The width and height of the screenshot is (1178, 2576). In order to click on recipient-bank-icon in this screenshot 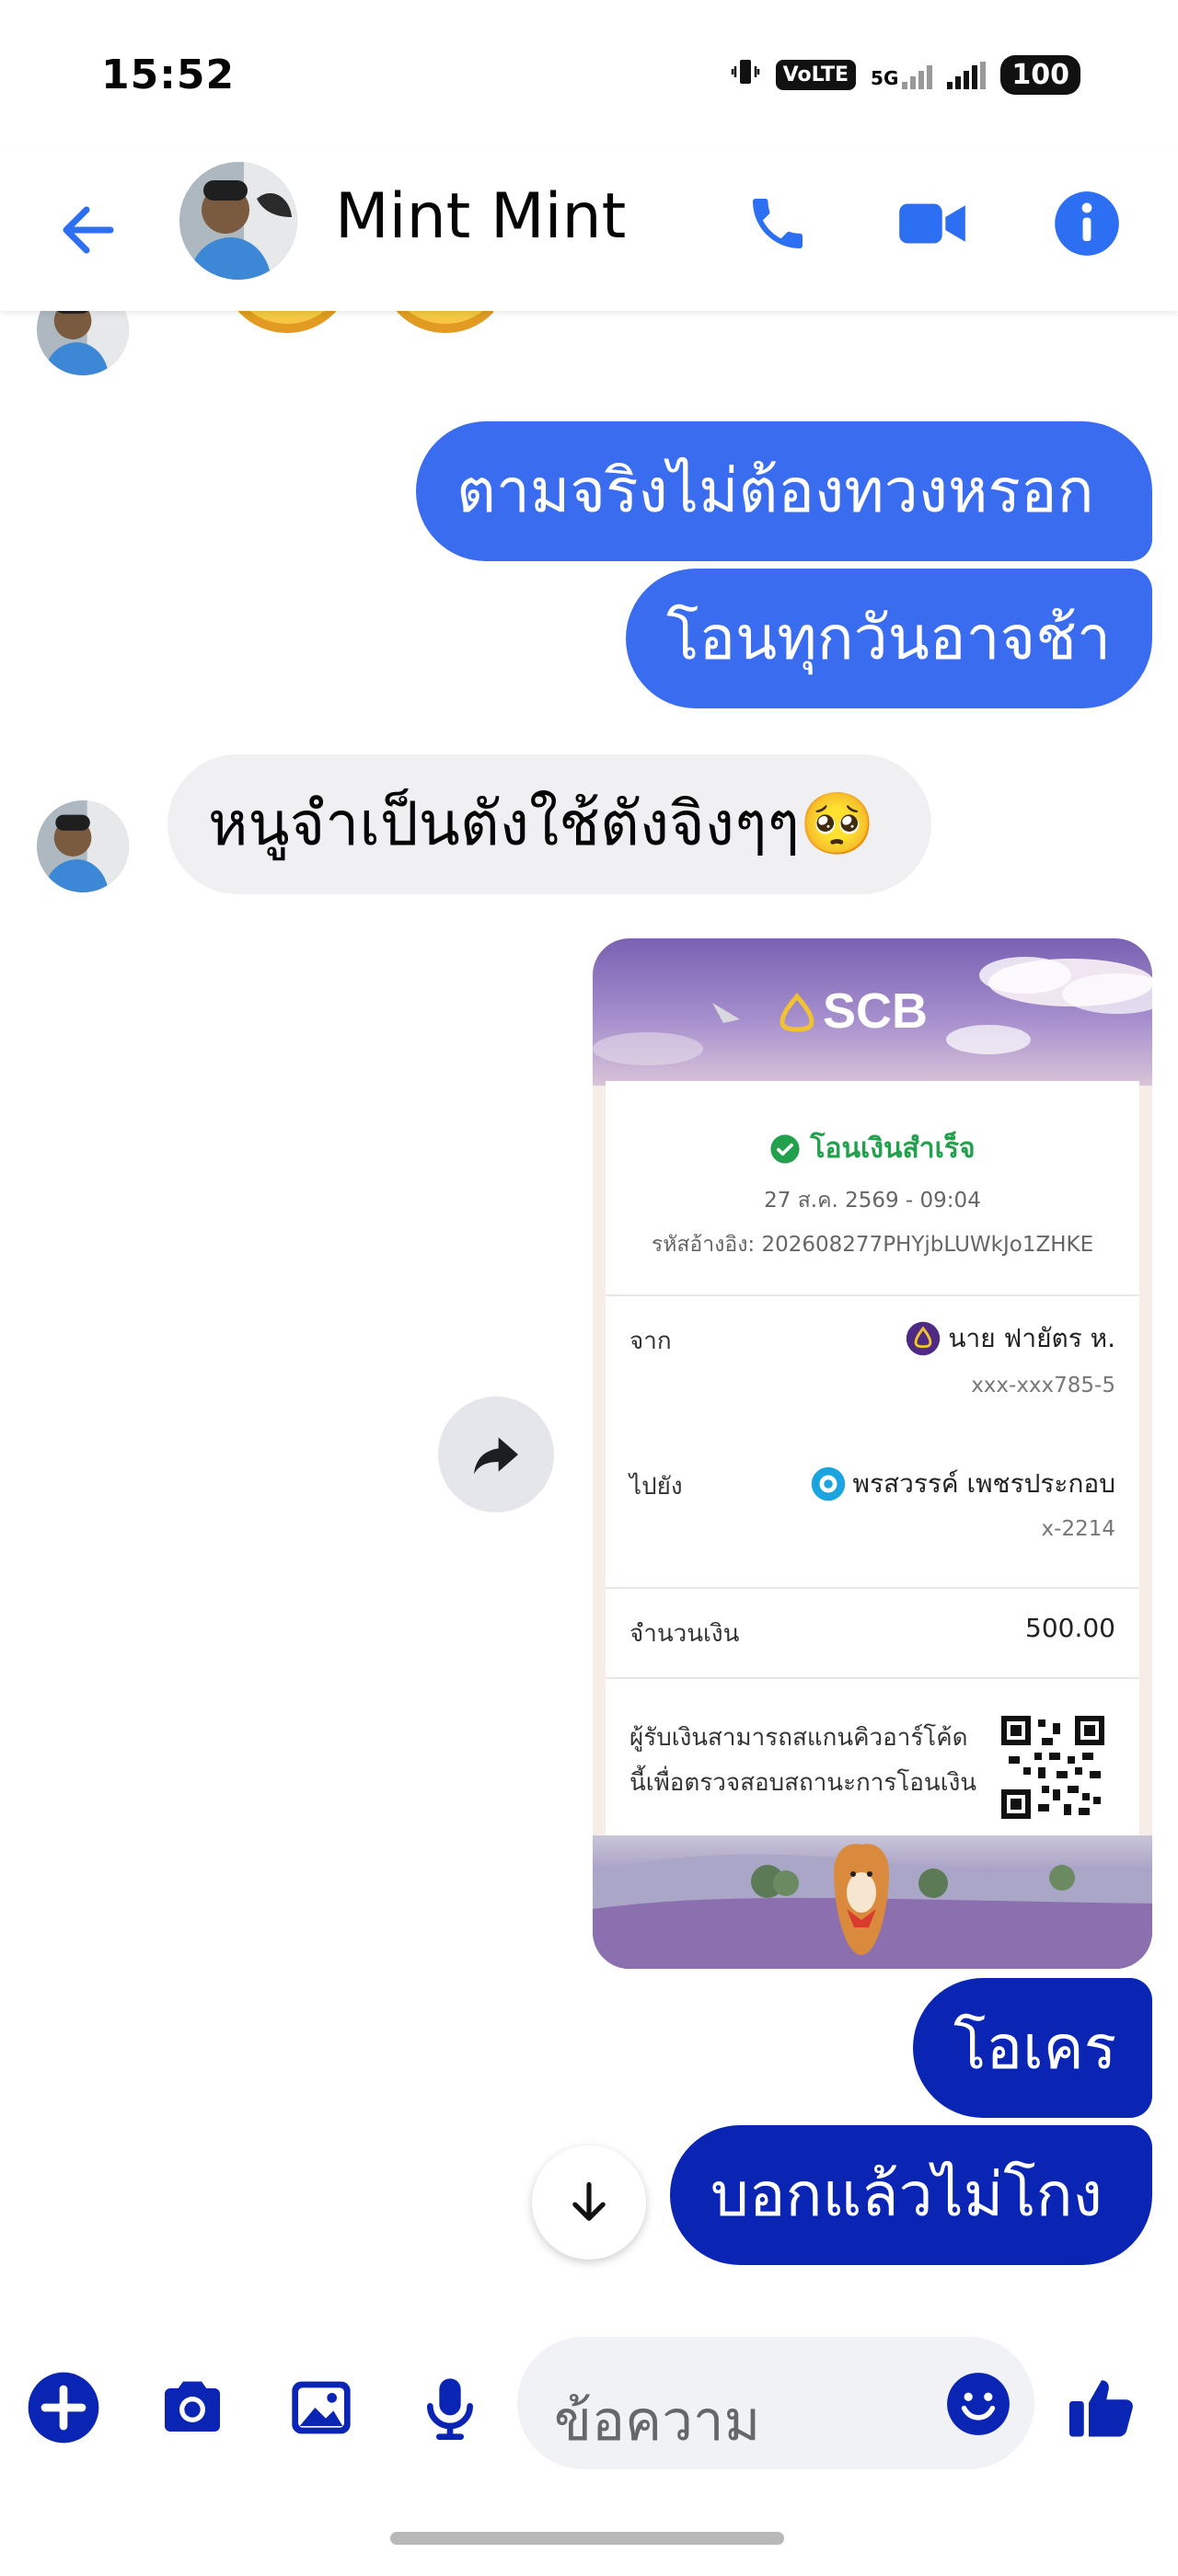, I will do `click(828, 1483)`.